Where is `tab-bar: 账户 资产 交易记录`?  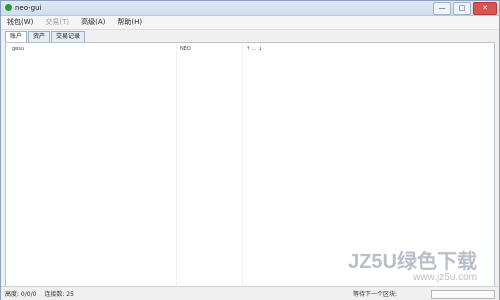 tab-bar: 账户 资产 交易记录 is located at coordinates (45, 37).